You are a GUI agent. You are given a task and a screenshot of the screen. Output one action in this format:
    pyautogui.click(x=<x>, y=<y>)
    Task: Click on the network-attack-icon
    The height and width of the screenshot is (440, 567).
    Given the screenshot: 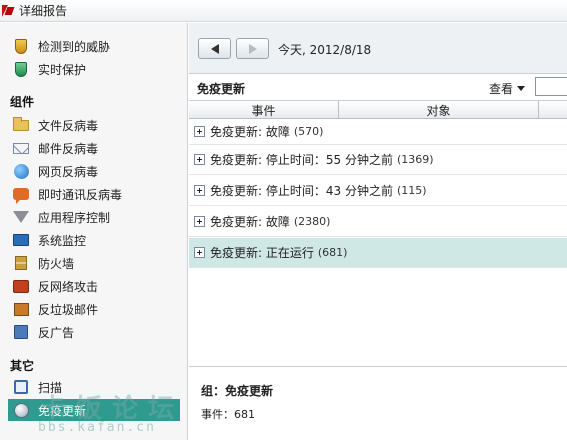 What is the action you would take?
    pyautogui.click(x=21, y=286)
    